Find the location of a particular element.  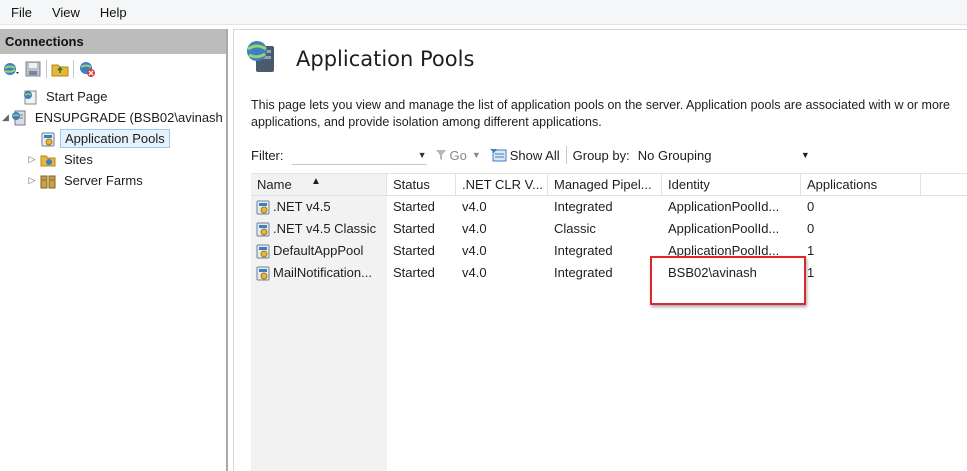

server-farms-icon is located at coordinates (48, 181).